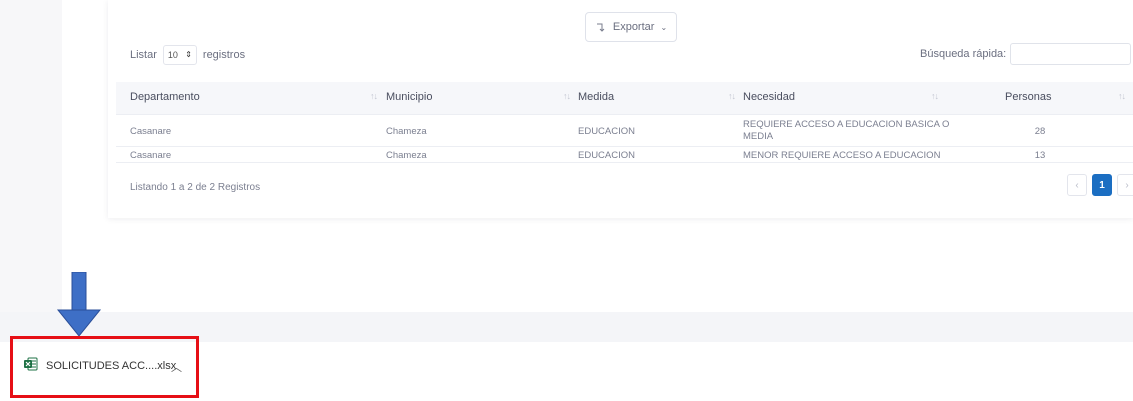 The width and height of the screenshot is (1133, 401). I want to click on header-municipio: Municipio, so click(409, 97).